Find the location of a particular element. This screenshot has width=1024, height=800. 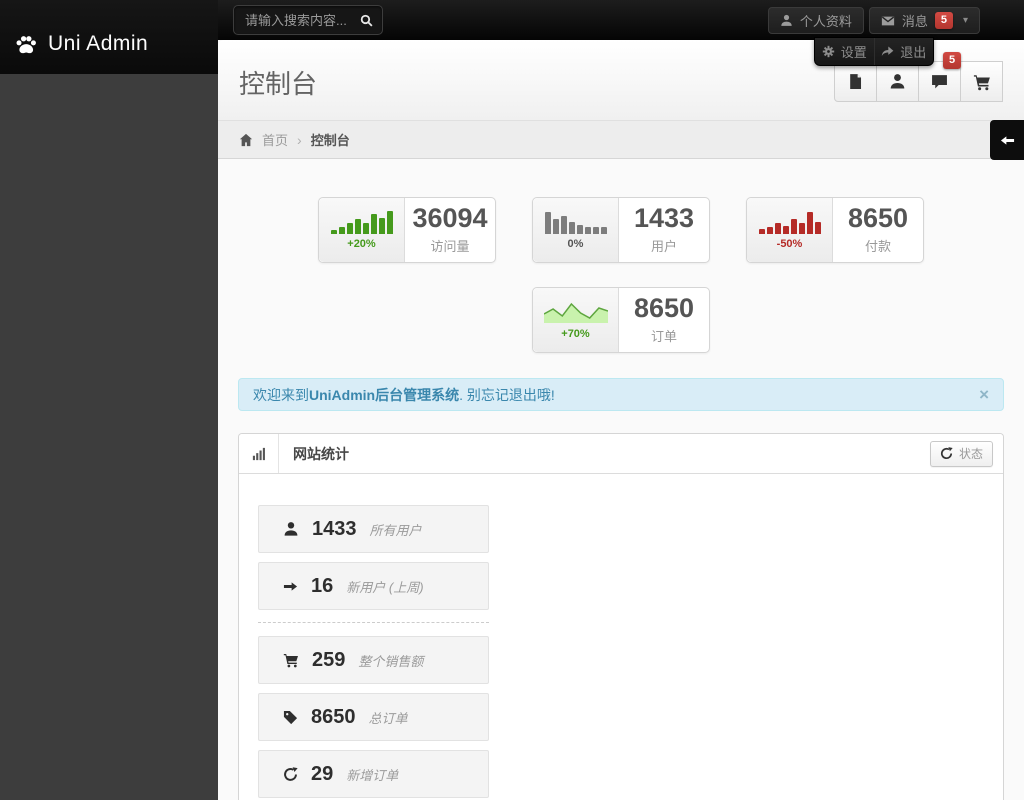

panel-header: 网站统计 状态 is located at coordinates (621, 454).